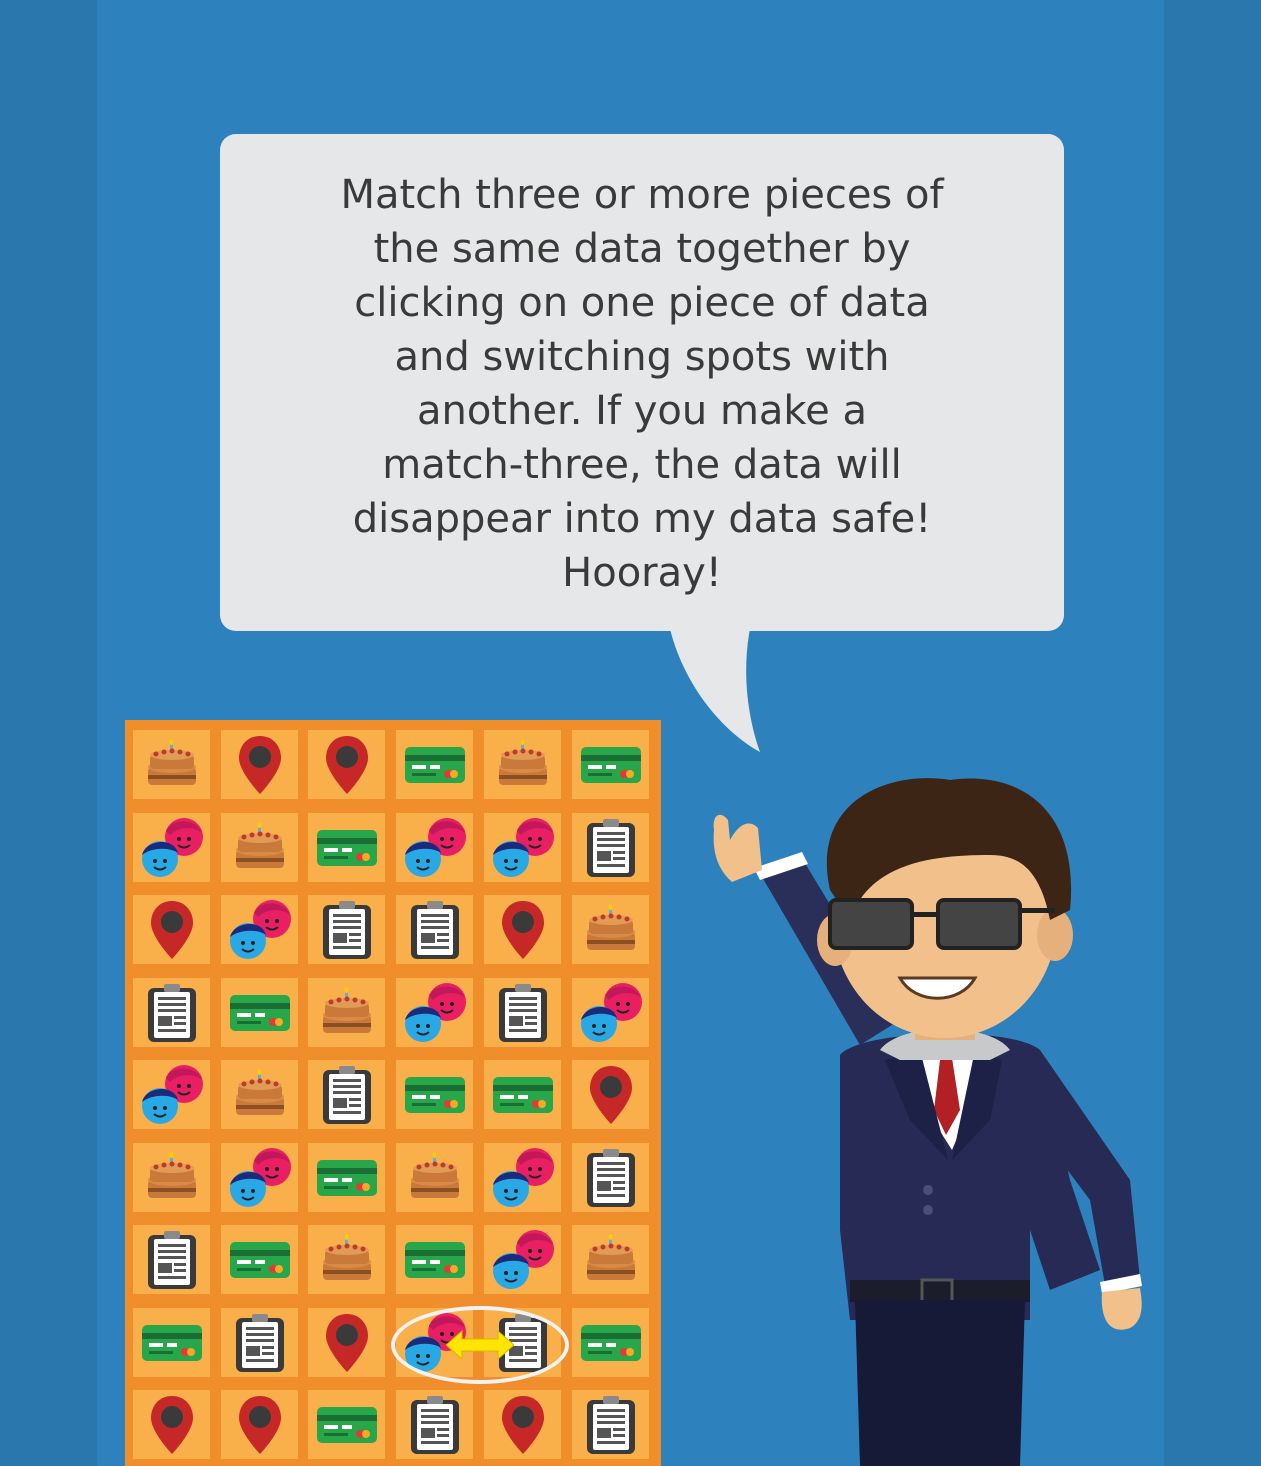 Image resolution: width=1261 pixels, height=1466 pixels. Describe the element at coordinates (642, 249) in the screenshot. I see `instructions-line: the same data together by` at that location.